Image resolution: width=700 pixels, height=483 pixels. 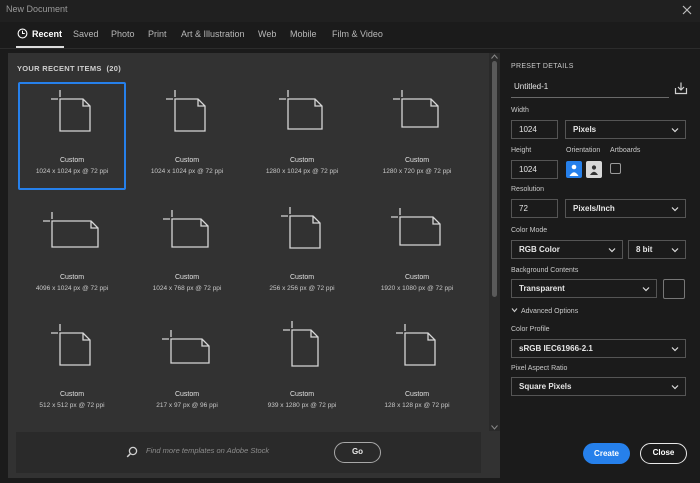 What do you see at coordinates (302, 405) in the screenshot?
I see `recent-item-dimensions: 939 x 1280 px @ 72 ppi` at bounding box center [302, 405].